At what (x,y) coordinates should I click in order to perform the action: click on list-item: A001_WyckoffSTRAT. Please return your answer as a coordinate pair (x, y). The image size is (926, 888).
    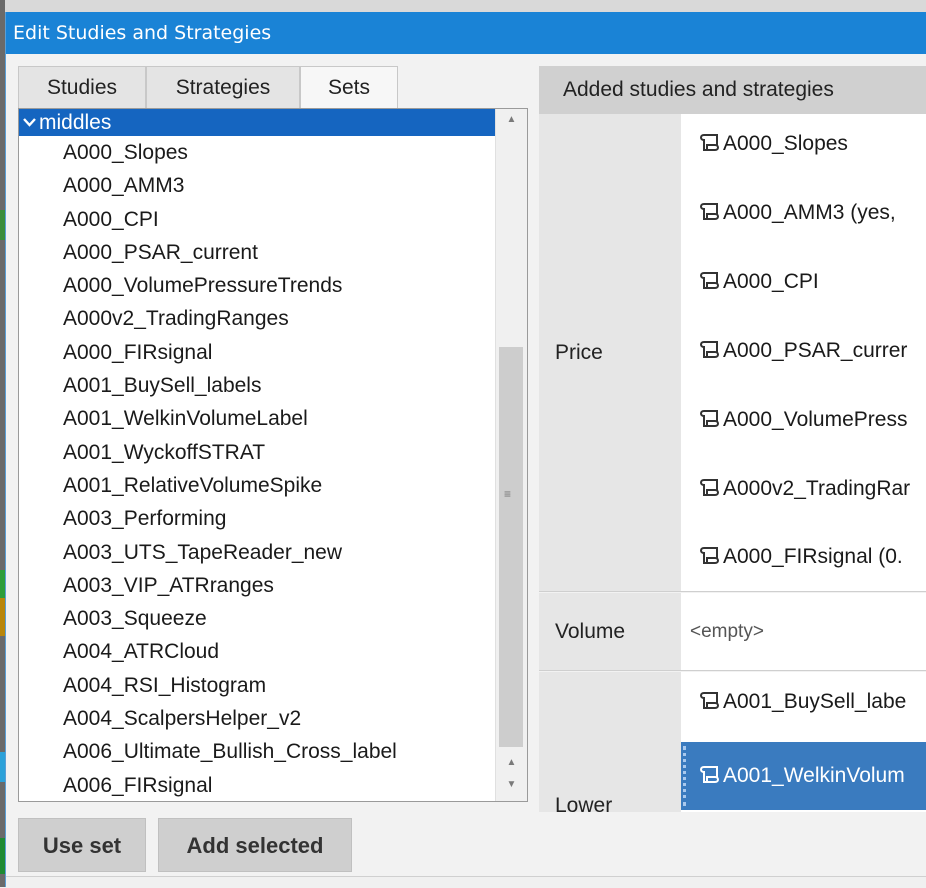
    Looking at the image, I should click on (257, 452).